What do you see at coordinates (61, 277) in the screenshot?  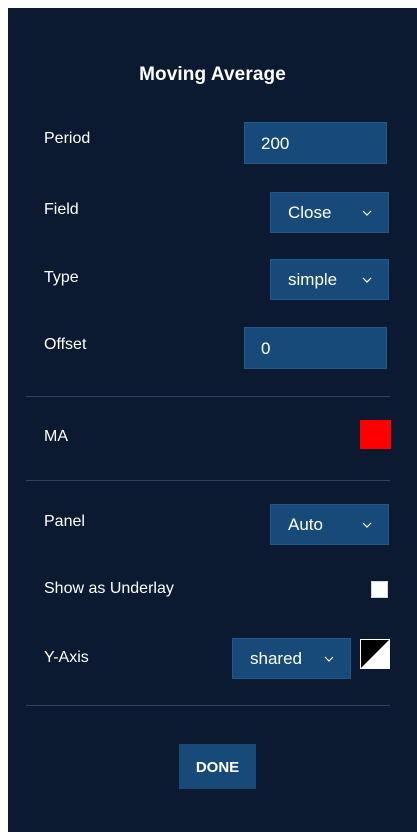 I see `type-label: Type` at bounding box center [61, 277].